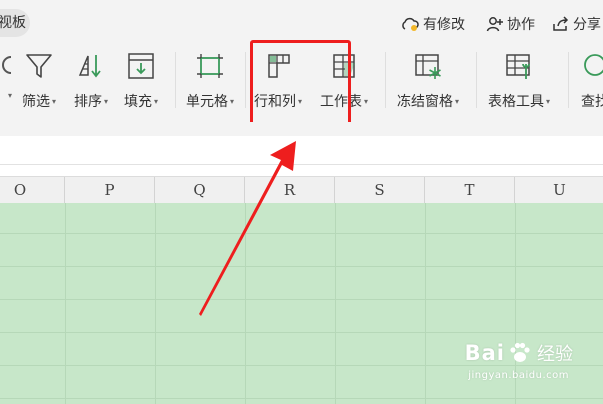 The width and height of the screenshot is (603, 404). I want to click on watermark-url: jingyan.baidu.com, so click(518, 375).